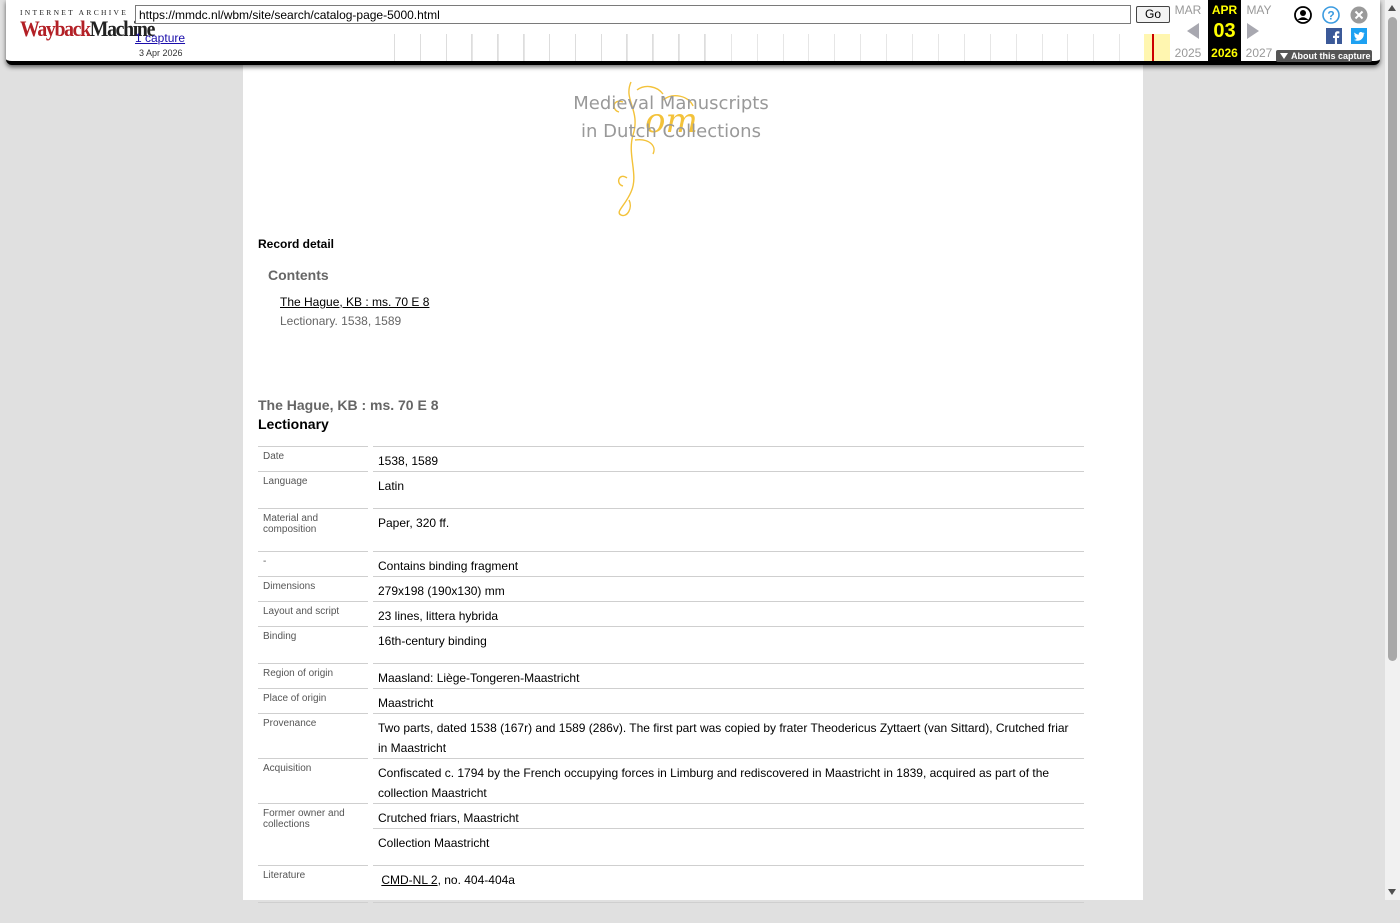 This screenshot has width=1400, height=923. Describe the element at coordinates (1224, 31) in the screenshot. I see `current-day: 03` at that location.